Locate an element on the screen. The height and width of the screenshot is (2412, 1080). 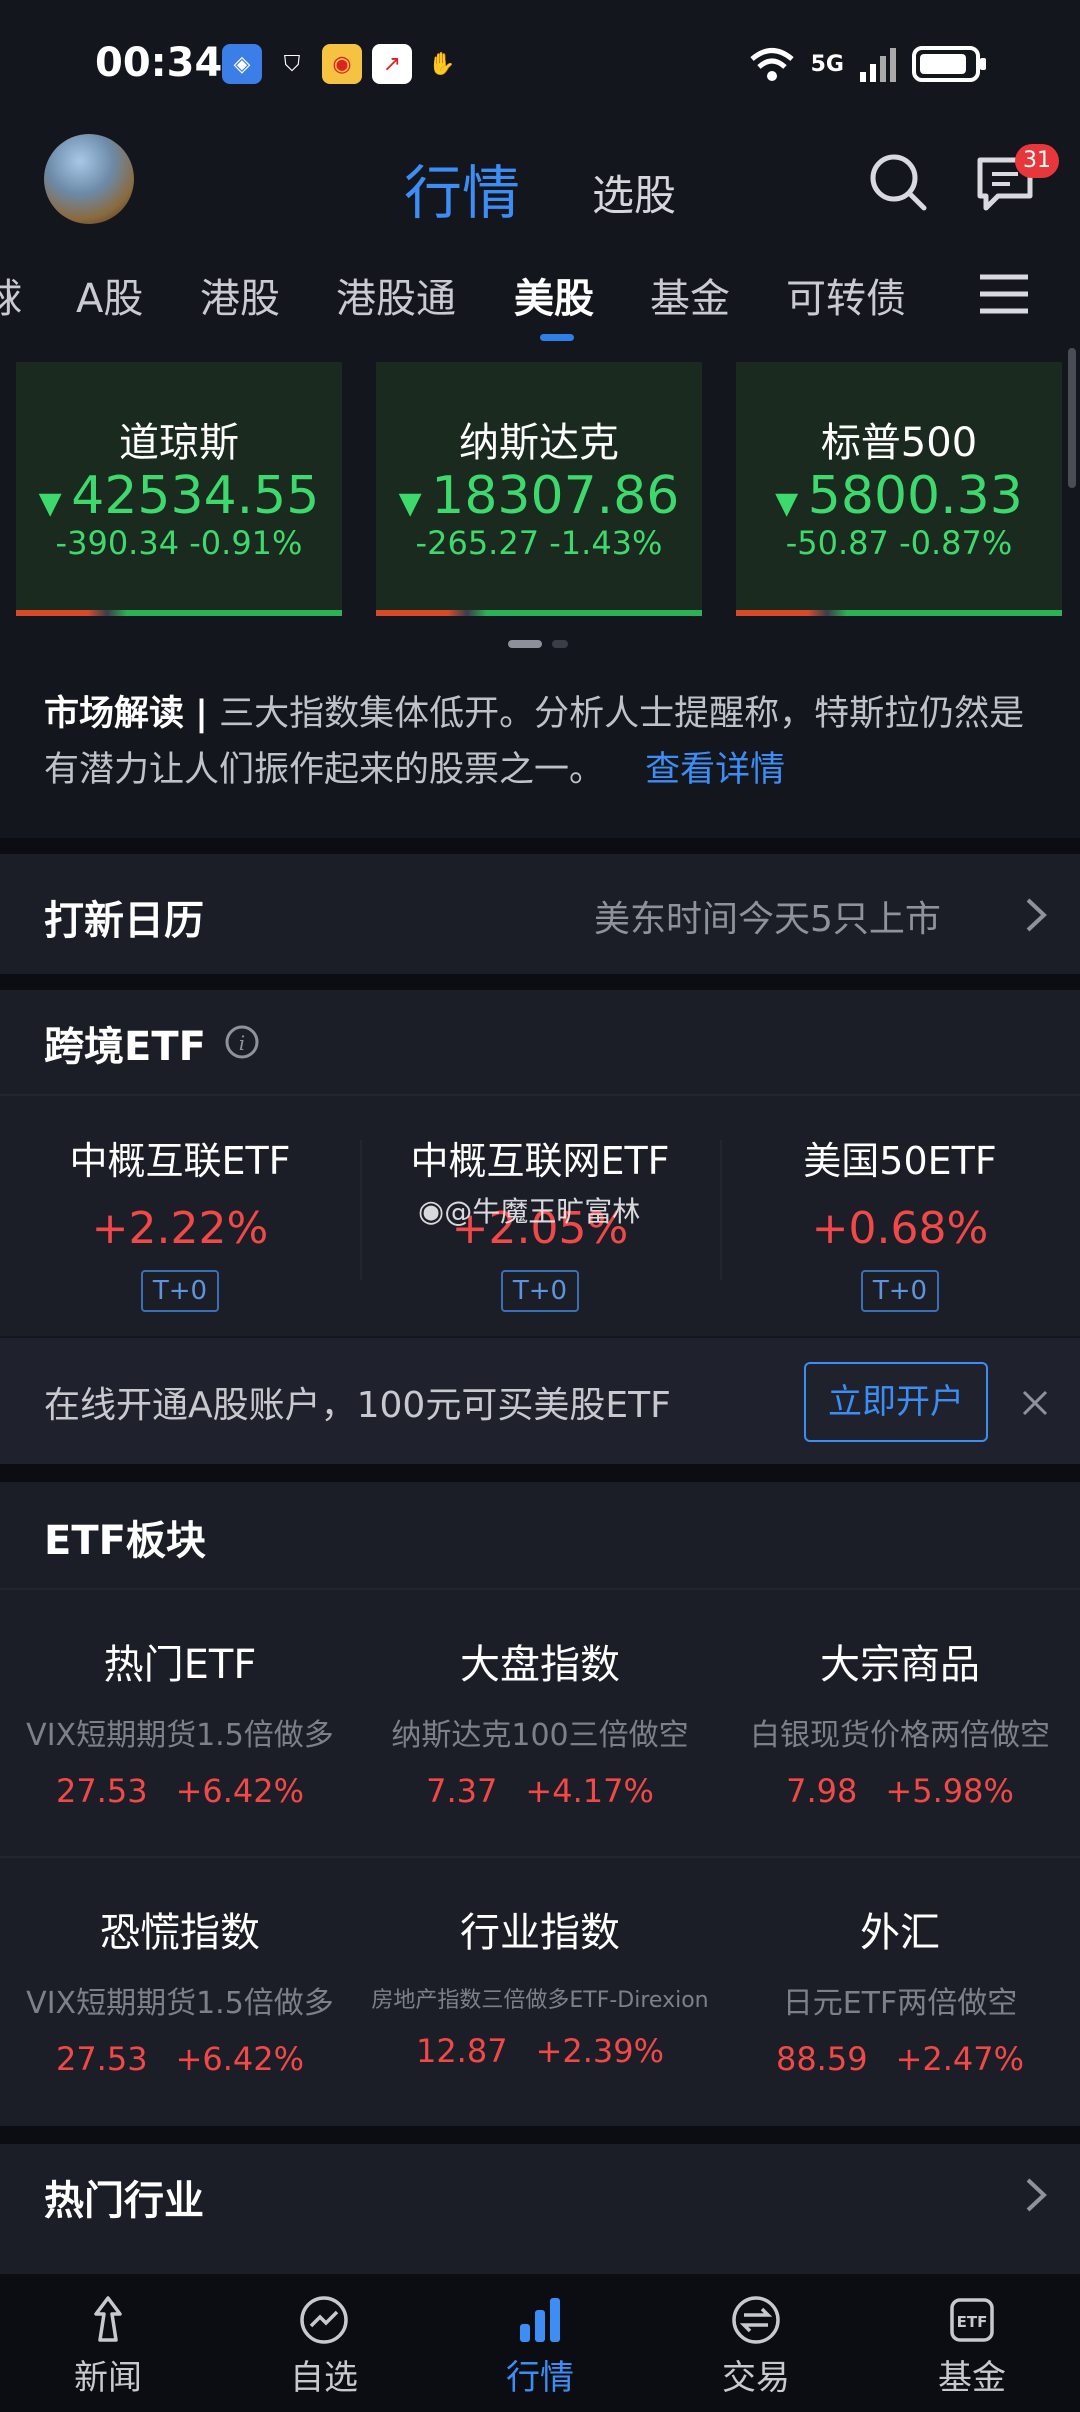
view-details-link: 查看详情 is located at coordinates (715, 770).